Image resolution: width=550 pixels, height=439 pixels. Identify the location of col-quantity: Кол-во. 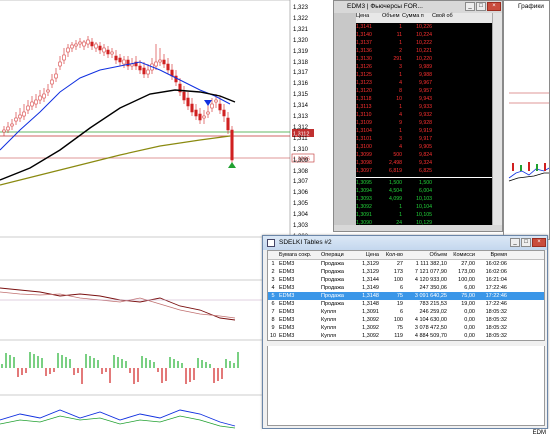
(392, 255).